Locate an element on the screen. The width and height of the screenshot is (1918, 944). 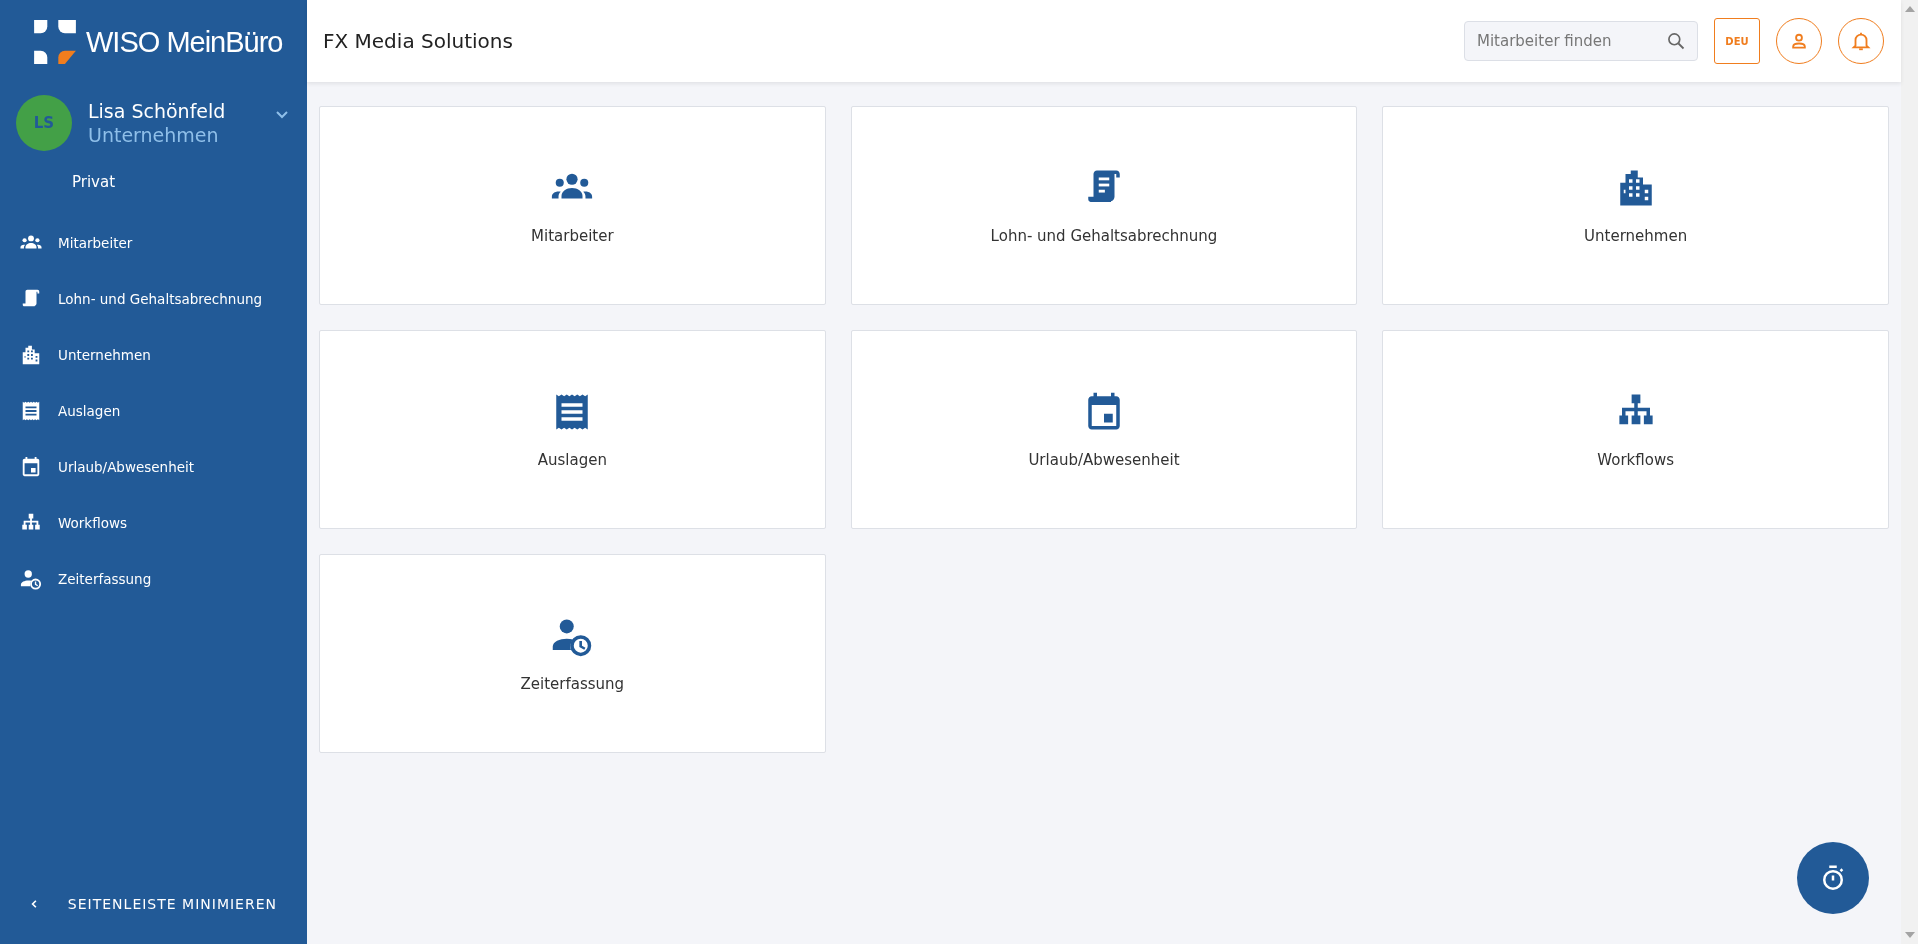
sidebar-item: Auslagen is located at coordinates (153, 411).